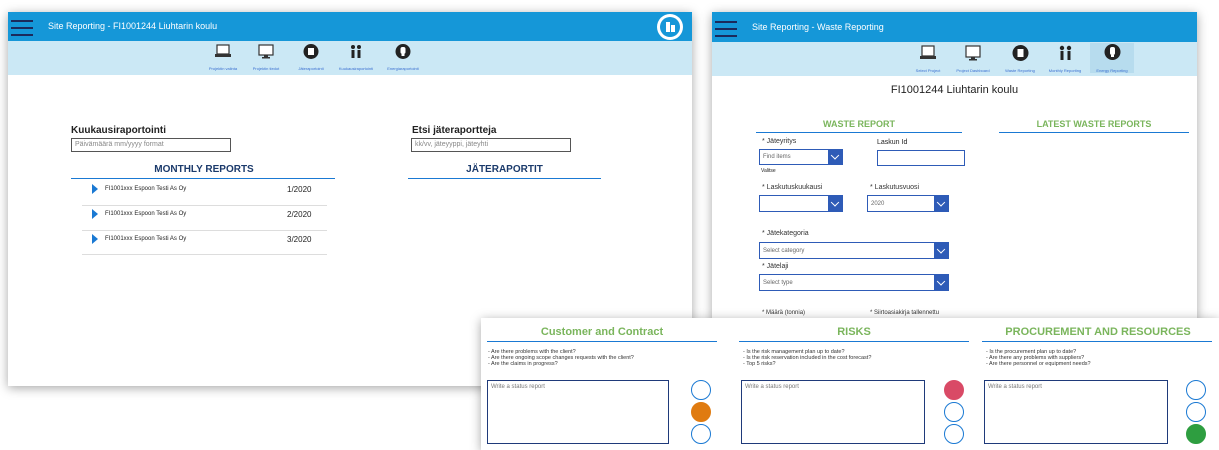  What do you see at coordinates (801, 157) in the screenshot?
I see `jateyritys-dropdown: Find items` at bounding box center [801, 157].